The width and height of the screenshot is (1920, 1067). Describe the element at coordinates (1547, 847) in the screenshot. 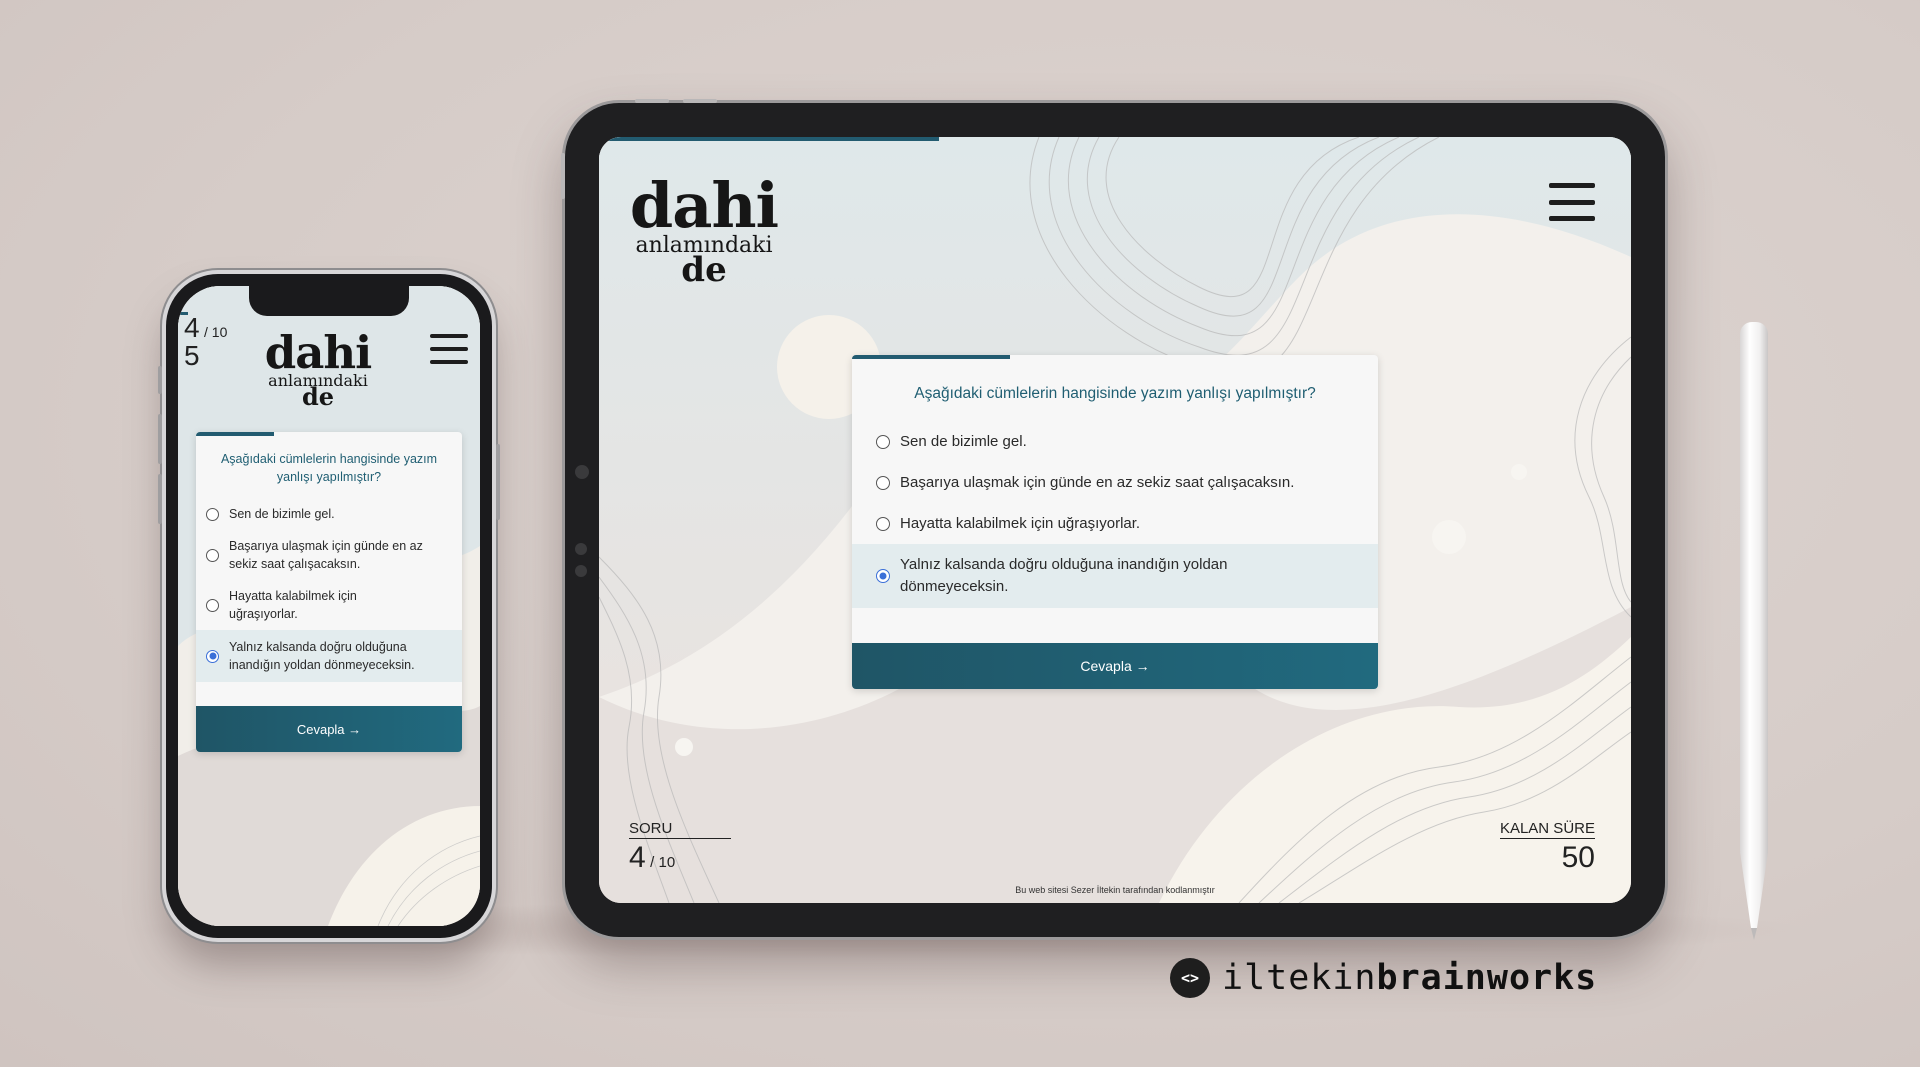

I see `time-counter: KALAN SÜRE 50` at that location.